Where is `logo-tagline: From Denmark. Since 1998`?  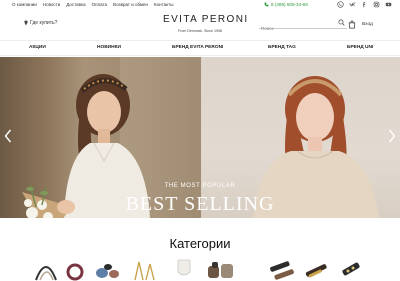
logo-tagline: From Denmark. Since 1998 is located at coordinates (200, 31).